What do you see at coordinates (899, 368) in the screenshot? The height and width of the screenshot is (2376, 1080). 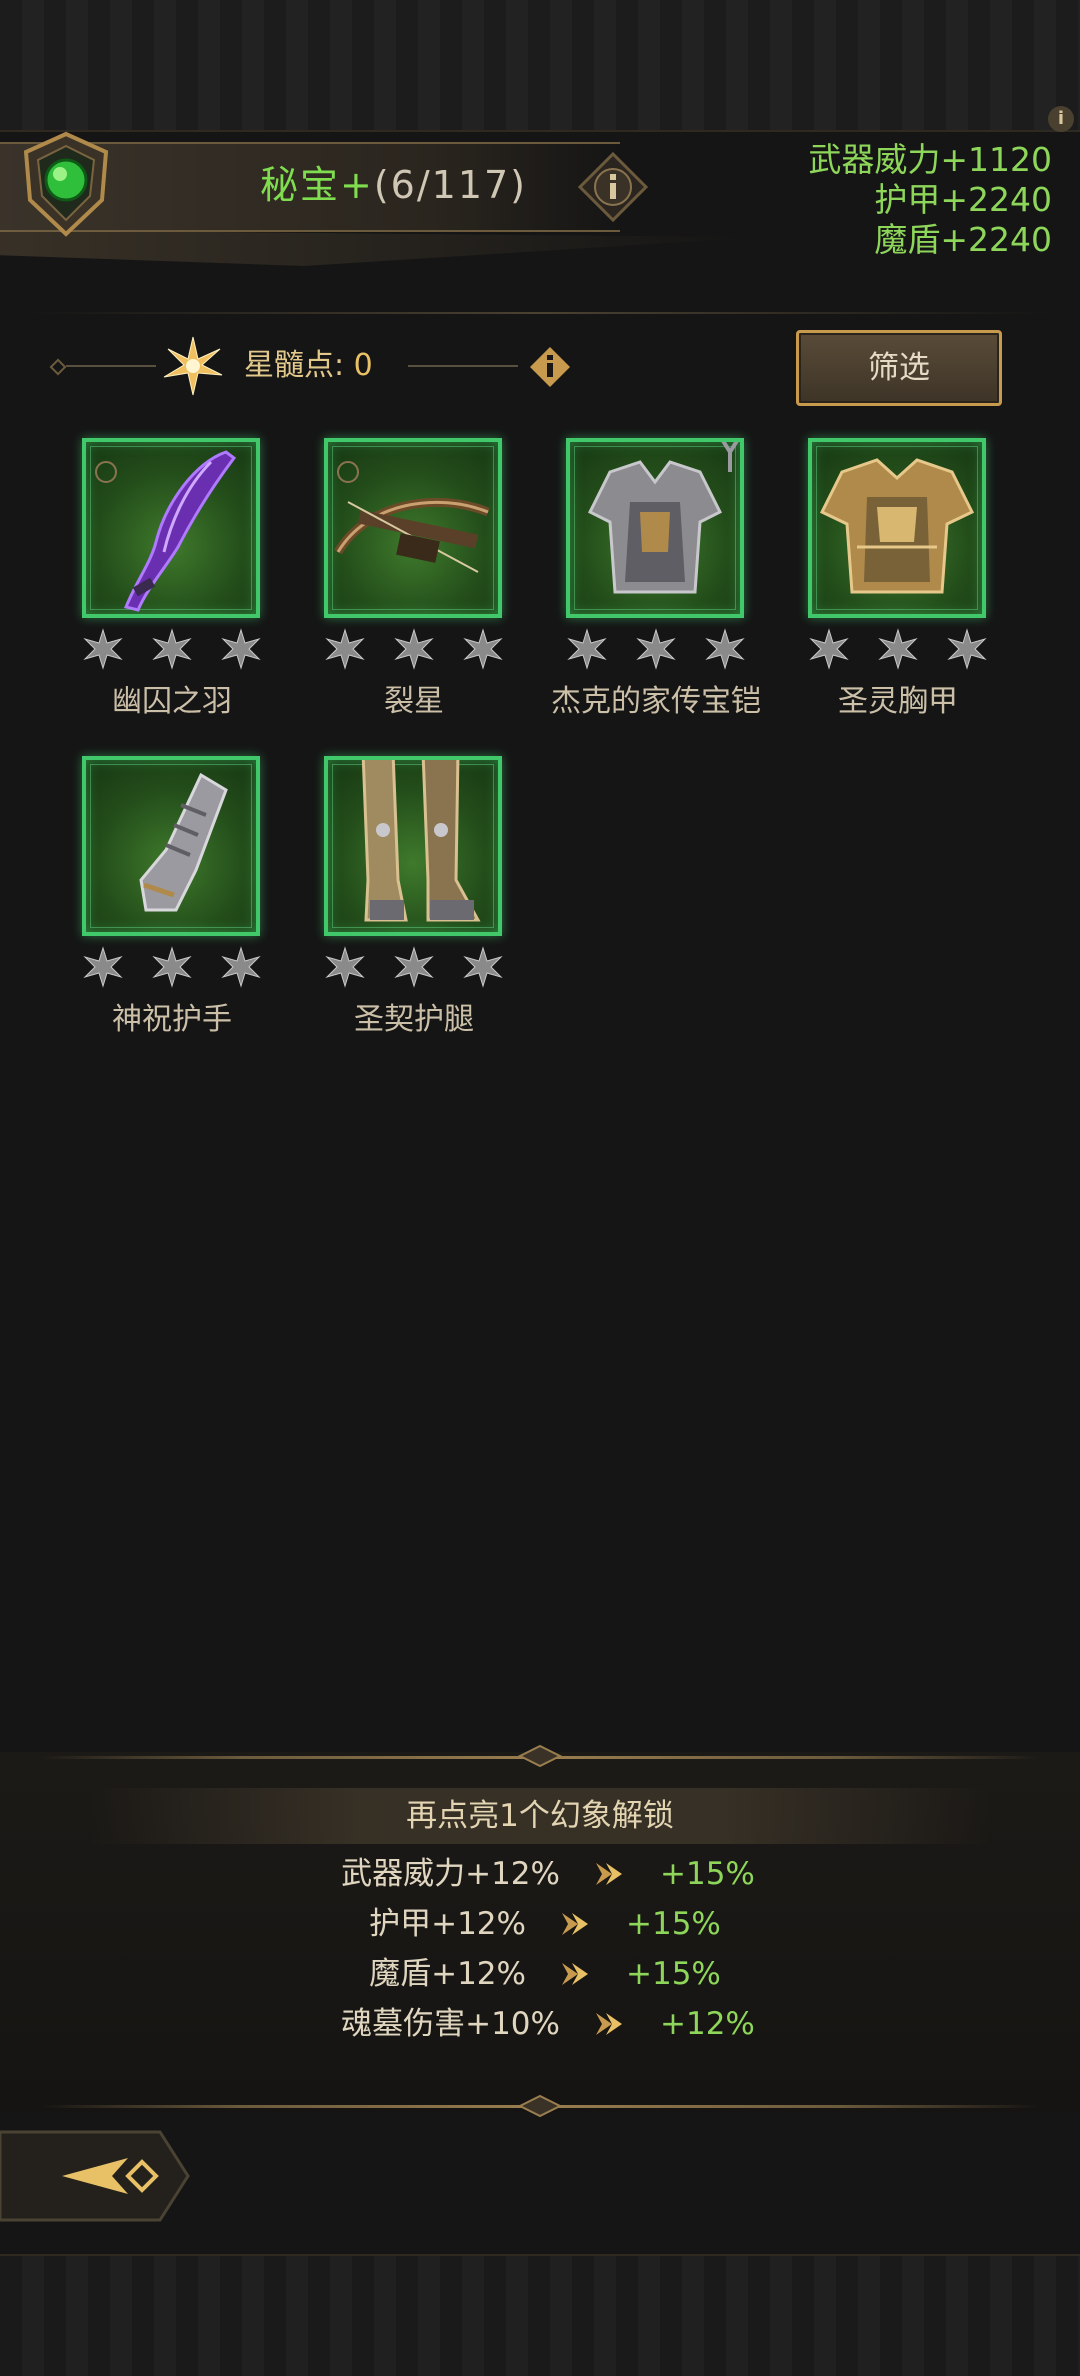 I see `filter-button: 筛选` at bounding box center [899, 368].